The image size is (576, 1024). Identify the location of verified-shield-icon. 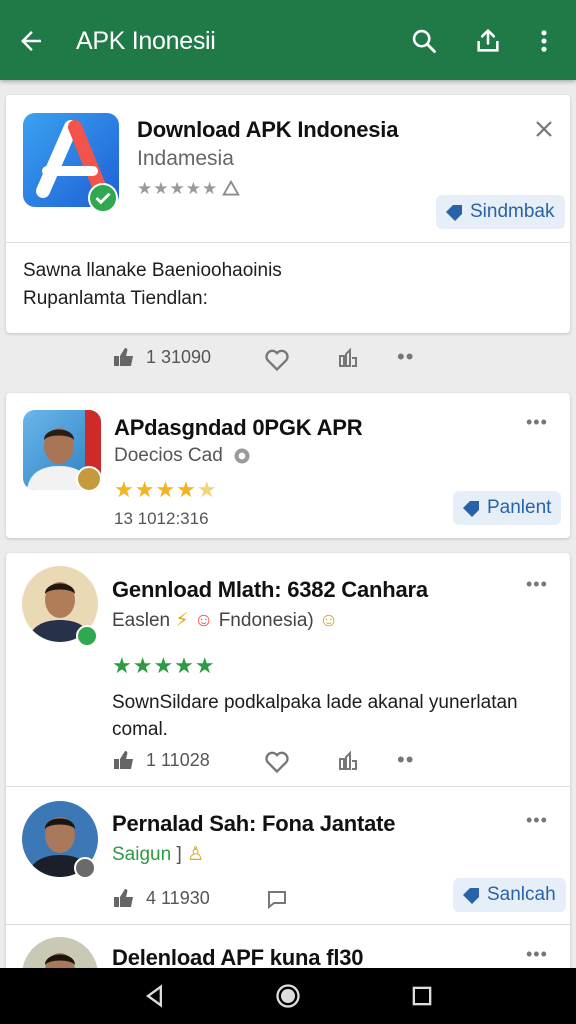
(231, 187).